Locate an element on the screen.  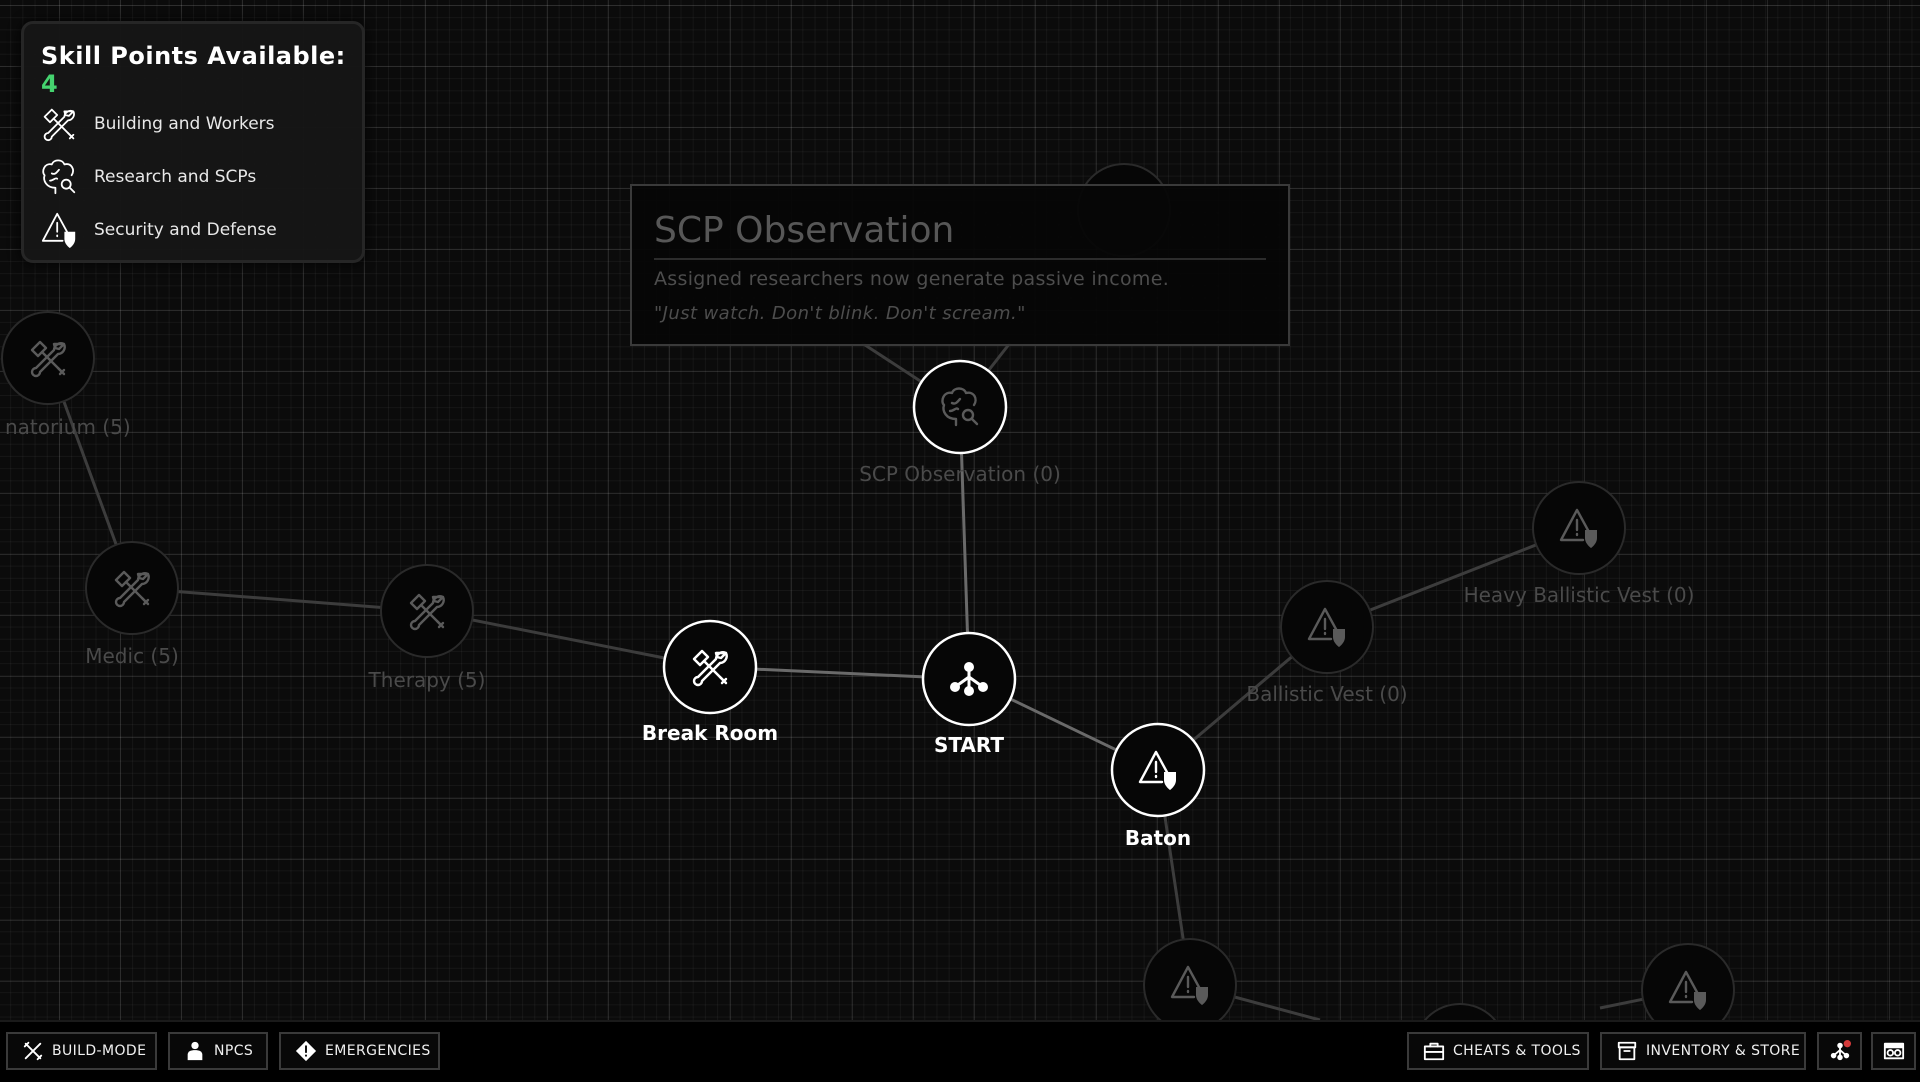
skill-node-therapy: Therapy (5) is located at coordinates (427, 628).